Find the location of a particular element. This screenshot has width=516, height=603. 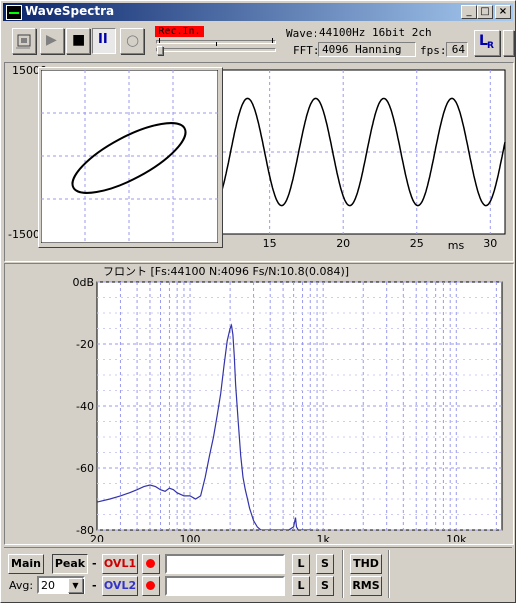

rec-in-indicator: Rec.In. is located at coordinates (179, 31).